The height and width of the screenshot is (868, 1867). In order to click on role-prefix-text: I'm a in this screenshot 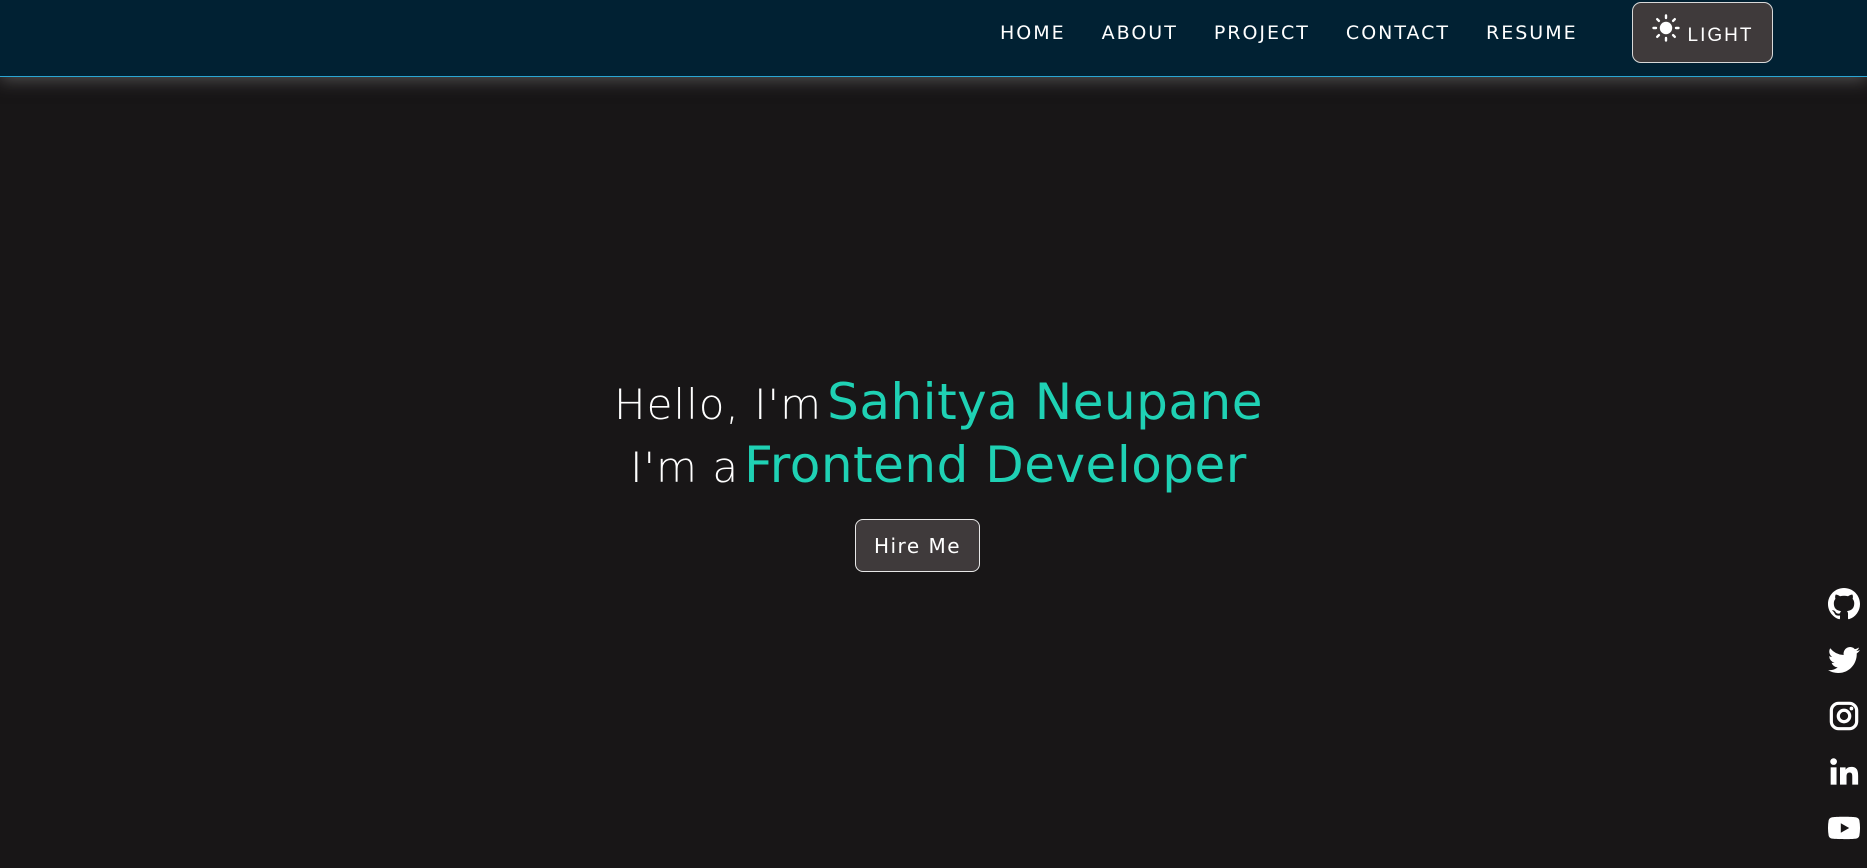, I will do `click(685, 467)`.